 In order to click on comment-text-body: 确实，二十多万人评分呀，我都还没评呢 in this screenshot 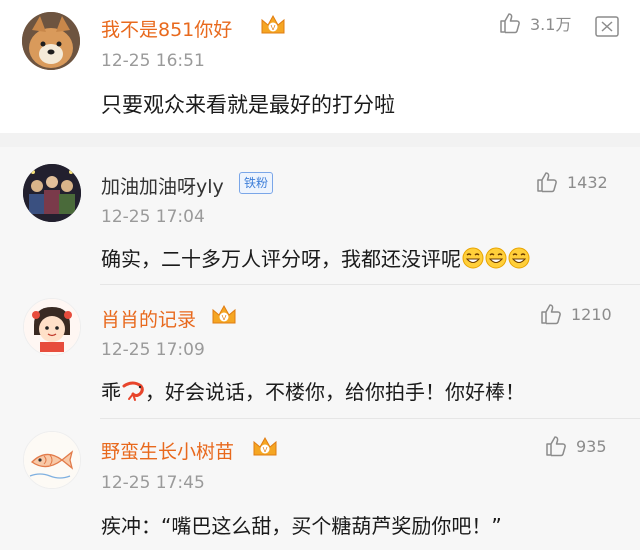, I will do `click(281, 259)`.